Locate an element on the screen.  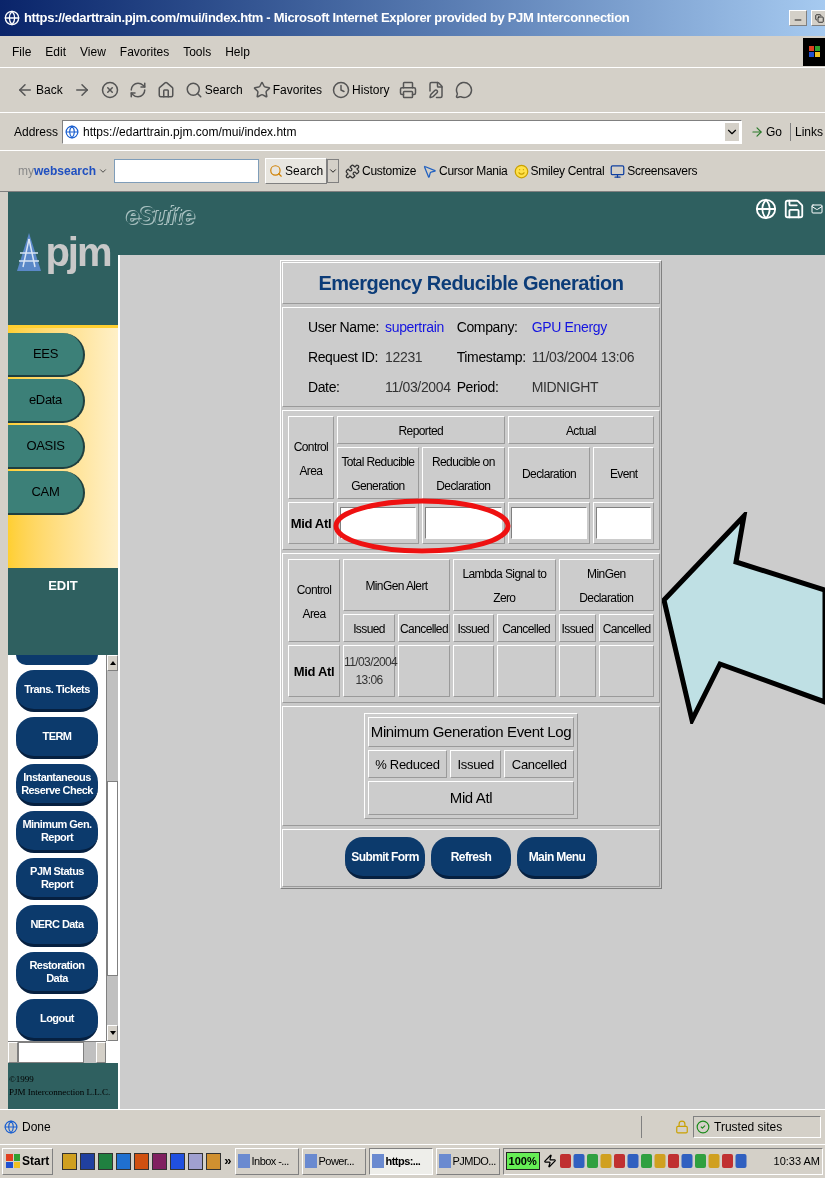
nav-button: Trans. Tickets is located at coordinates (57, 691).